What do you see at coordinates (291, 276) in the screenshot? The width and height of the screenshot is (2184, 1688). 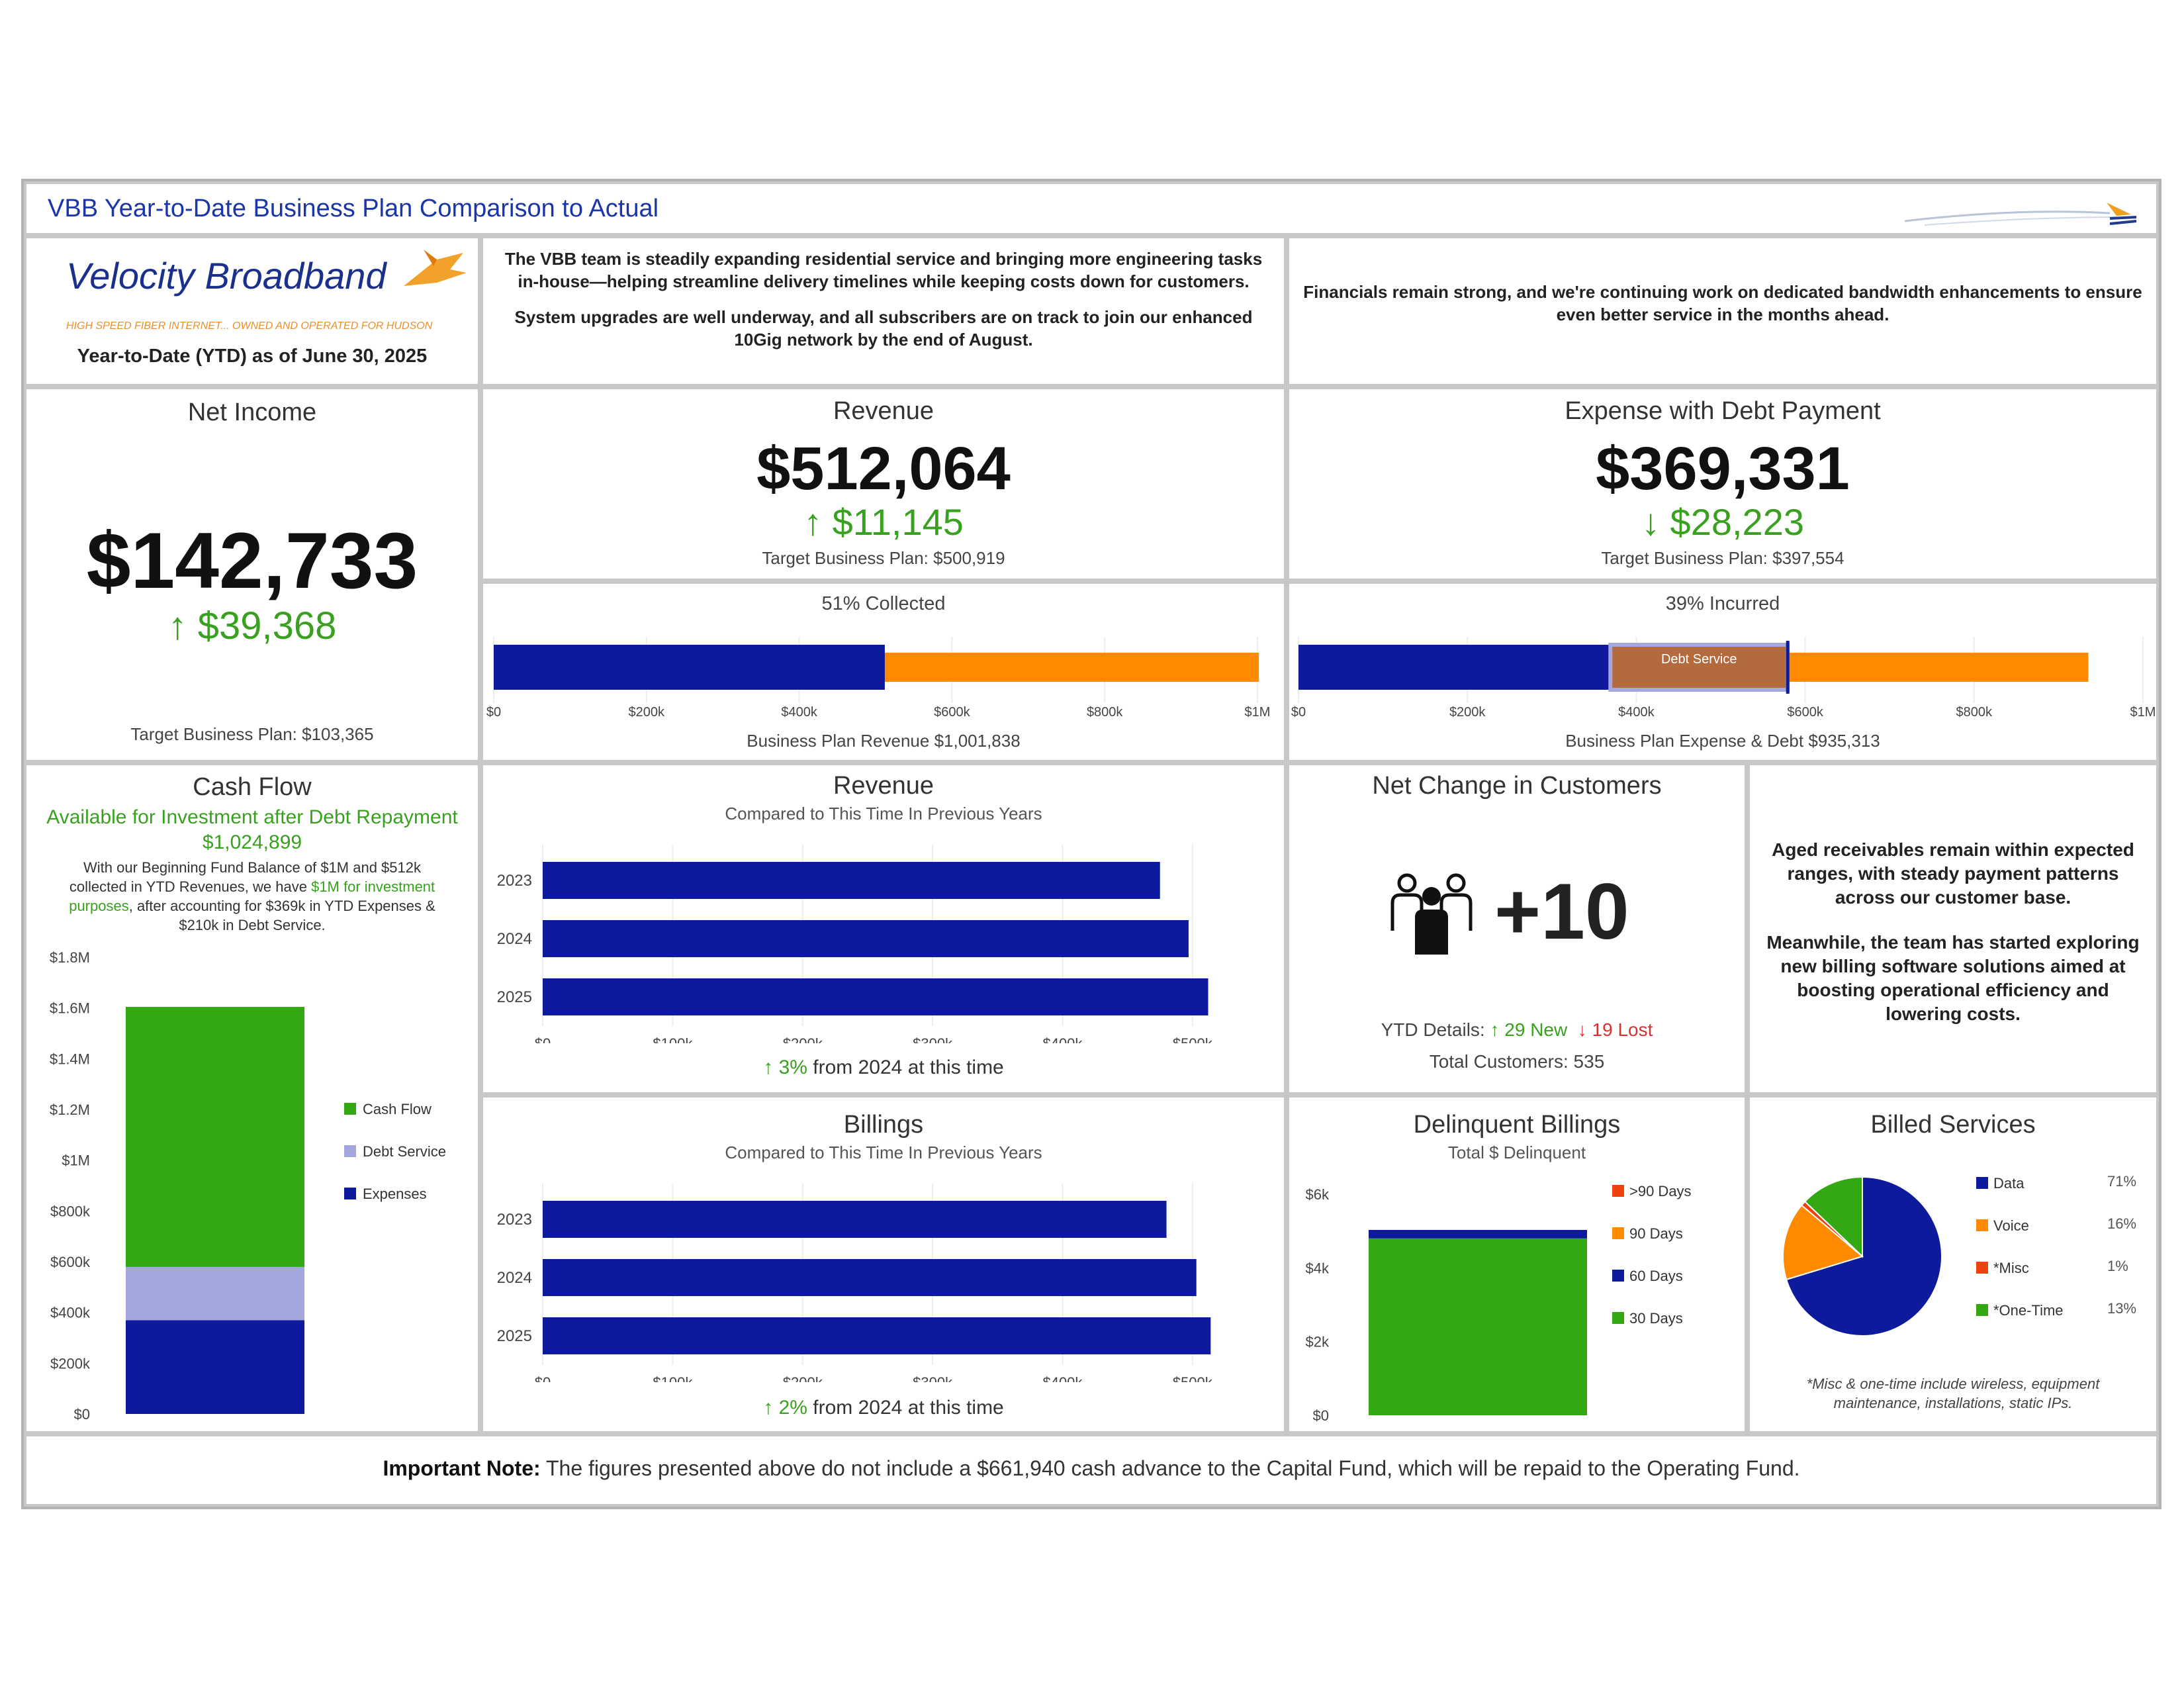 I see `brand-name-b: Broadband` at bounding box center [291, 276].